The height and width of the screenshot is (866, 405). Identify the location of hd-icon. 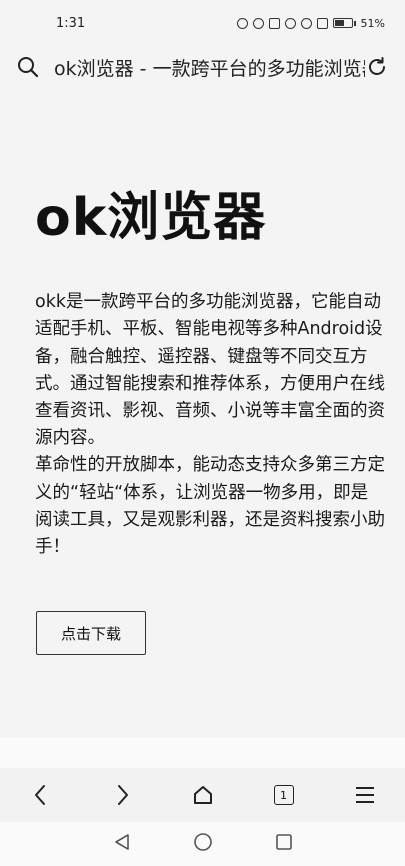
(242, 23).